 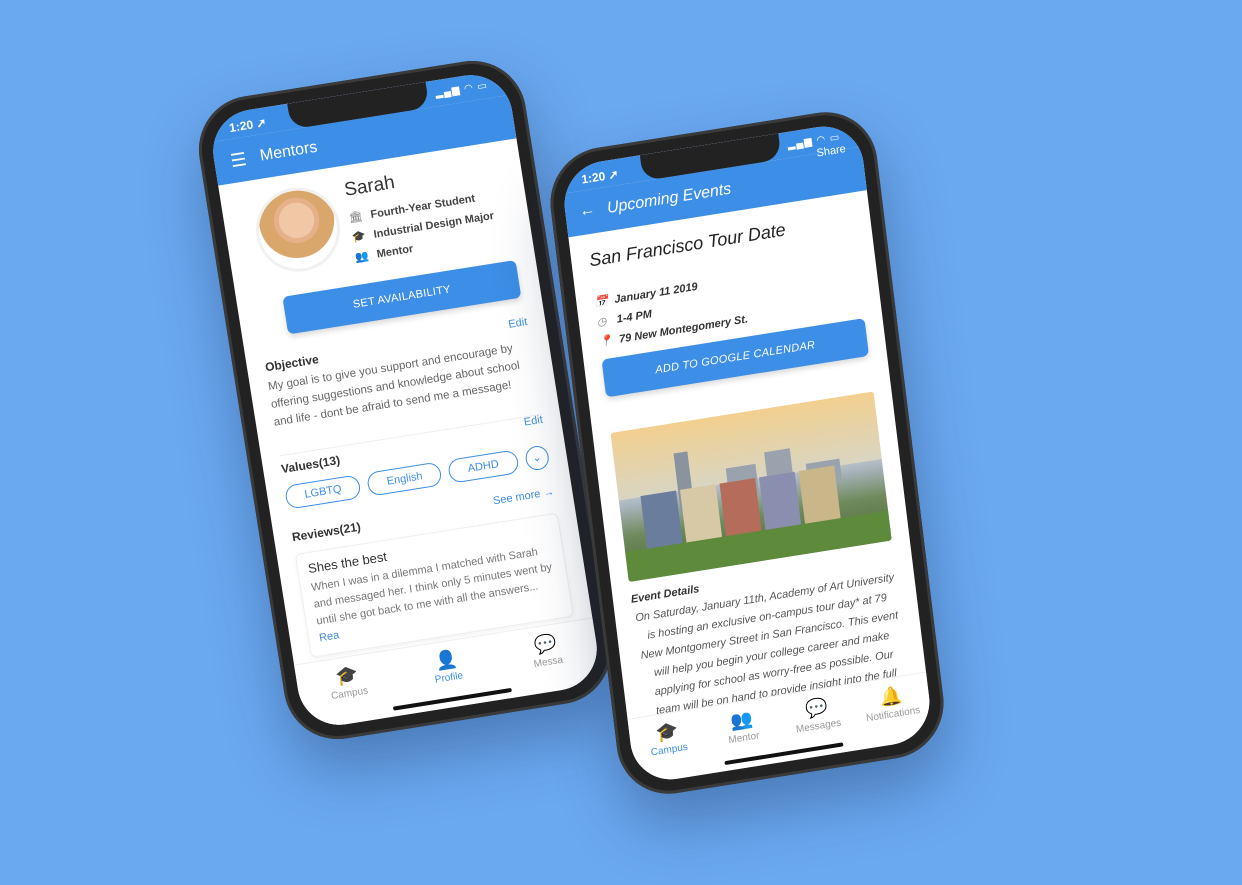 What do you see at coordinates (355, 217) in the screenshot?
I see `university-icon: 🏛` at bounding box center [355, 217].